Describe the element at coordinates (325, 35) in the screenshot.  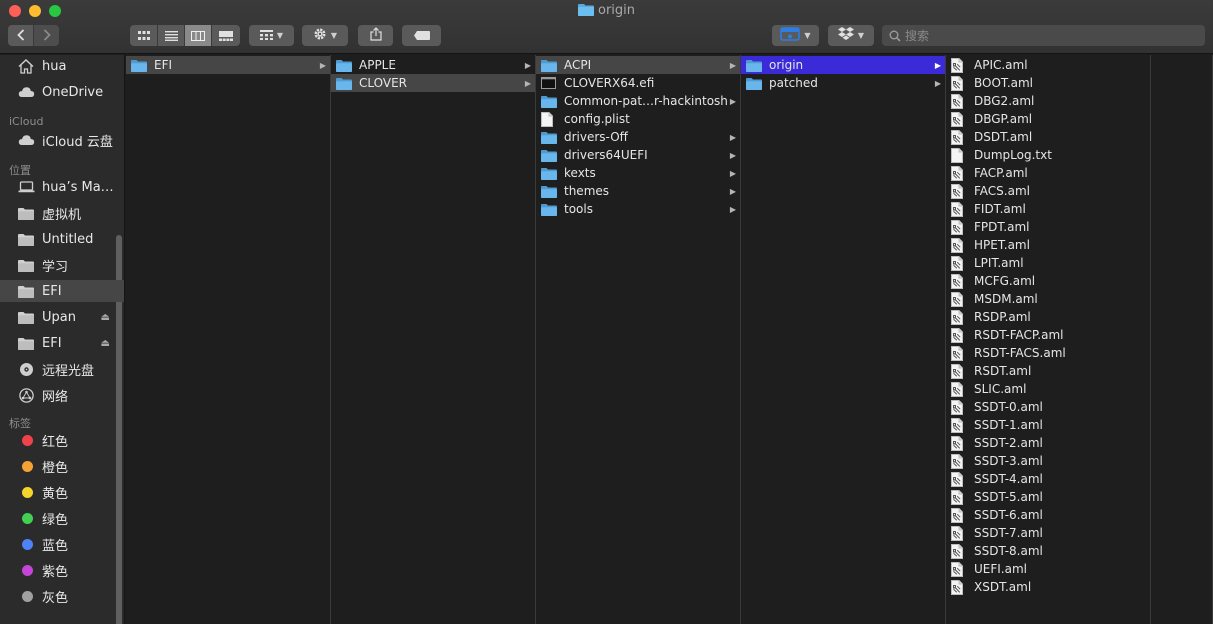
I see `action-menu-button: ▼` at that location.